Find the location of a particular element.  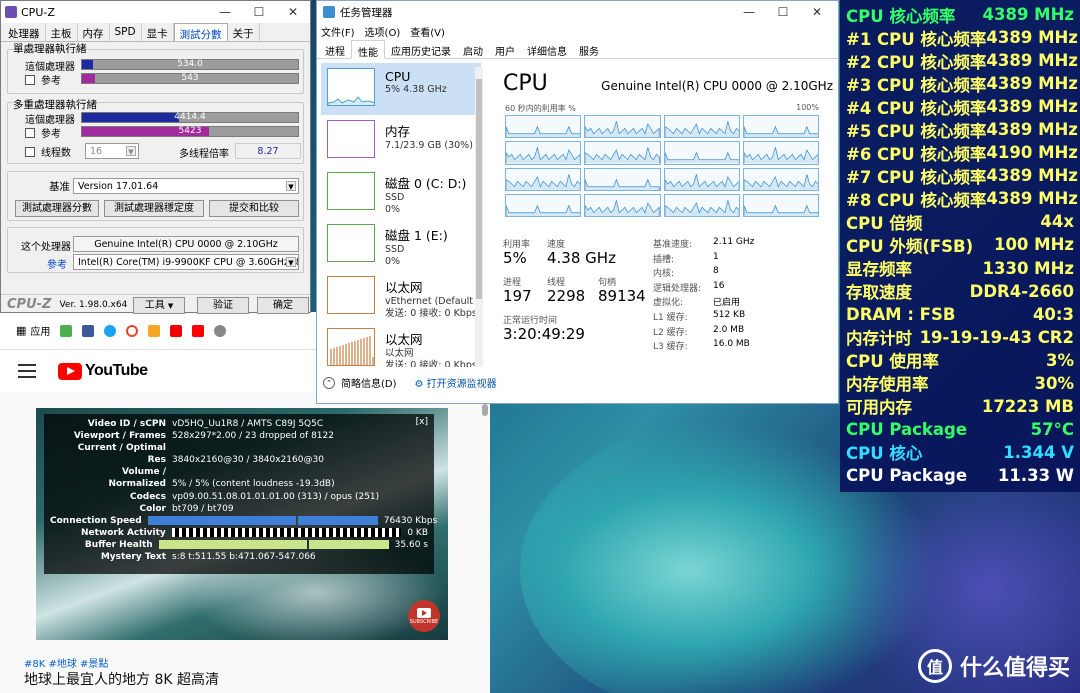

perf-sidebar-item: 以太网 以太网 发送: 0 接收: 0 Kbps is located at coordinates (401, 345).